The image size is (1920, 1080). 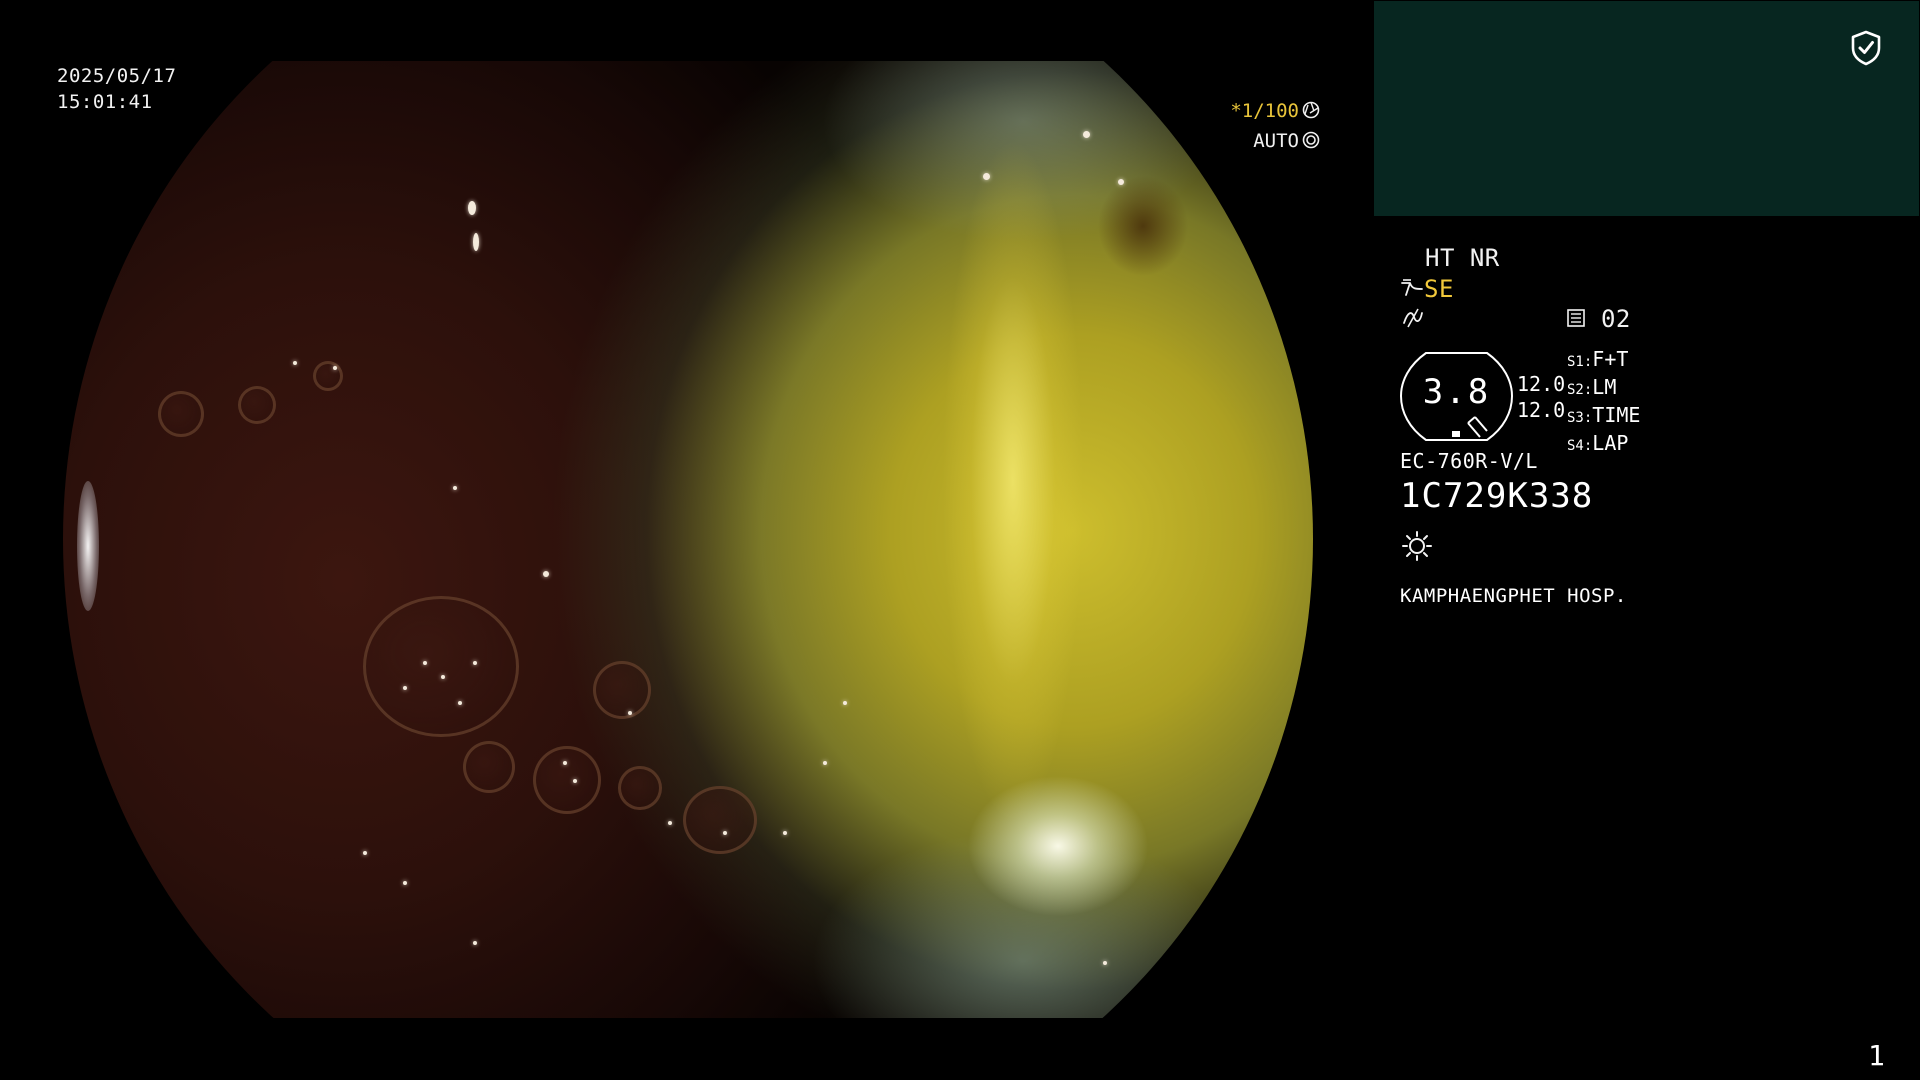 I want to click on thumbnail-area, so click(x=1646, y=108).